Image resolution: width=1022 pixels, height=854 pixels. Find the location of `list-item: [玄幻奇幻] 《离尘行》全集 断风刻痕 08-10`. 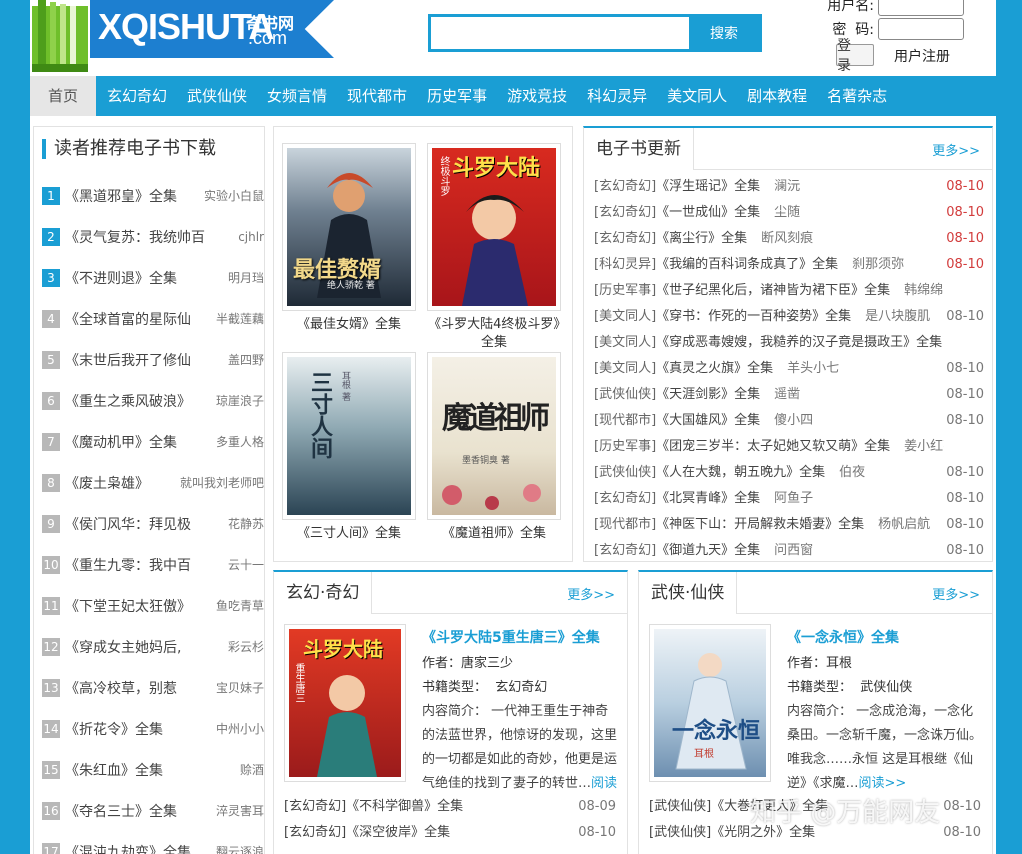

list-item: [玄幻奇幻] 《离尘行》全集 断风刻痕 08-10 is located at coordinates (789, 239).